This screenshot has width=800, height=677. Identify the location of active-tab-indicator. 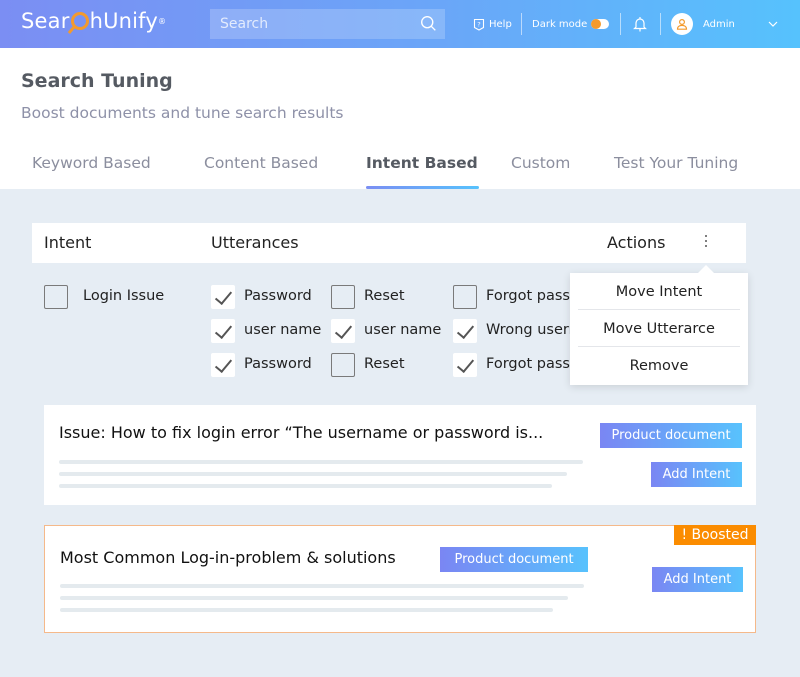
(422, 187).